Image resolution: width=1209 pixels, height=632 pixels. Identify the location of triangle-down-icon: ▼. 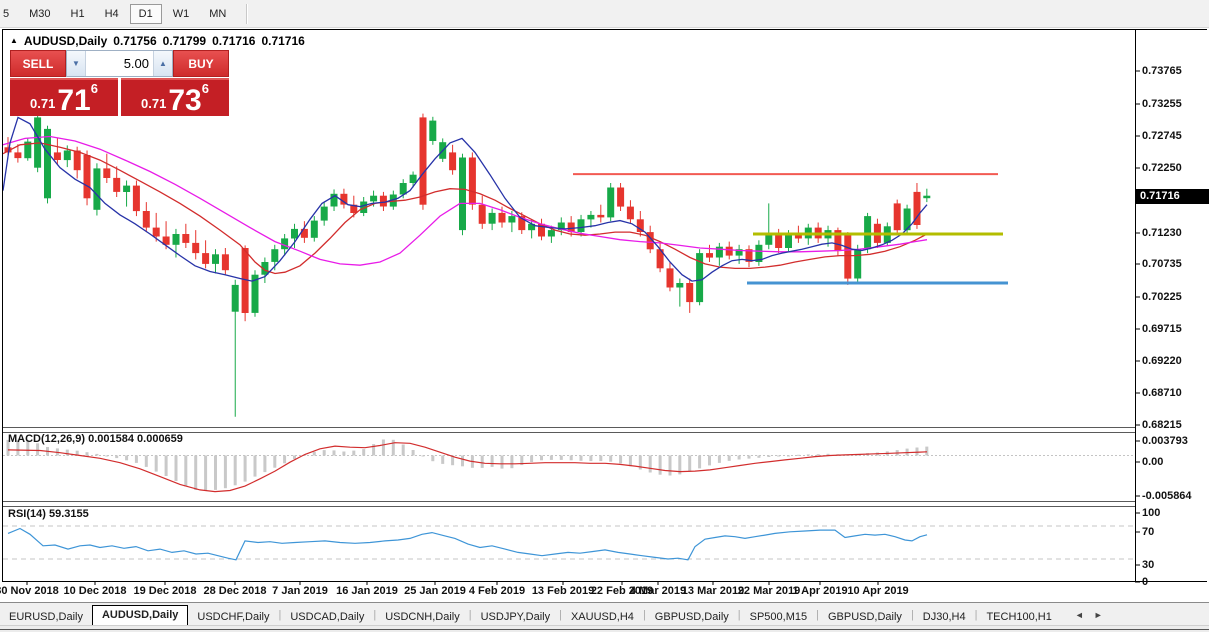
(76, 63).